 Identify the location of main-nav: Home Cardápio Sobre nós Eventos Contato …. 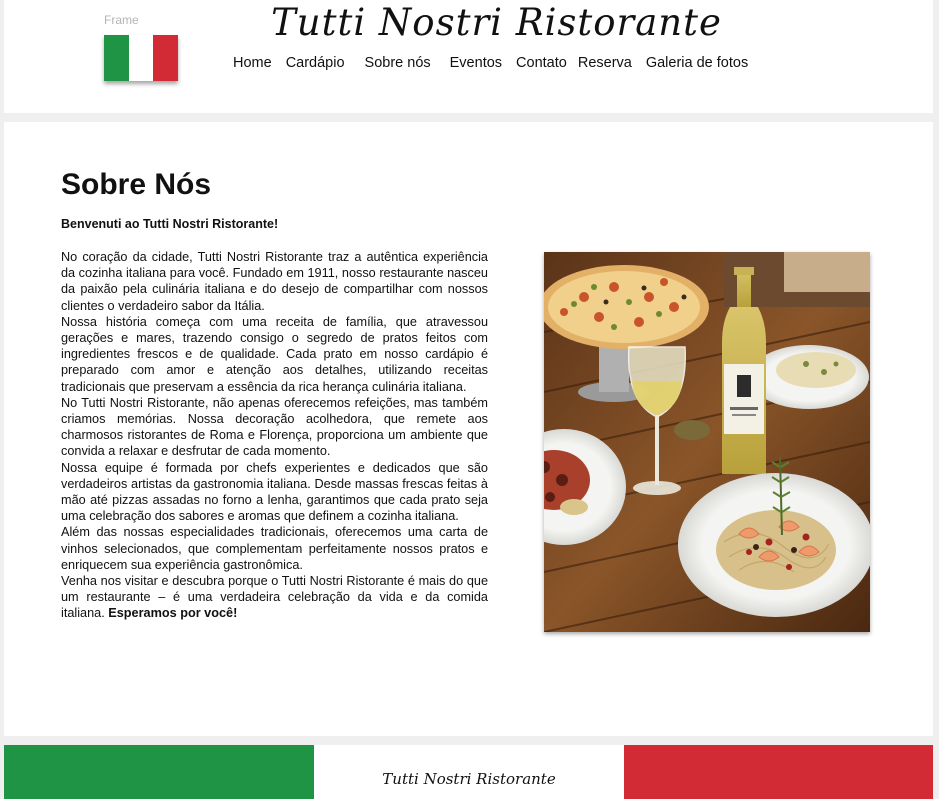
(490, 63).